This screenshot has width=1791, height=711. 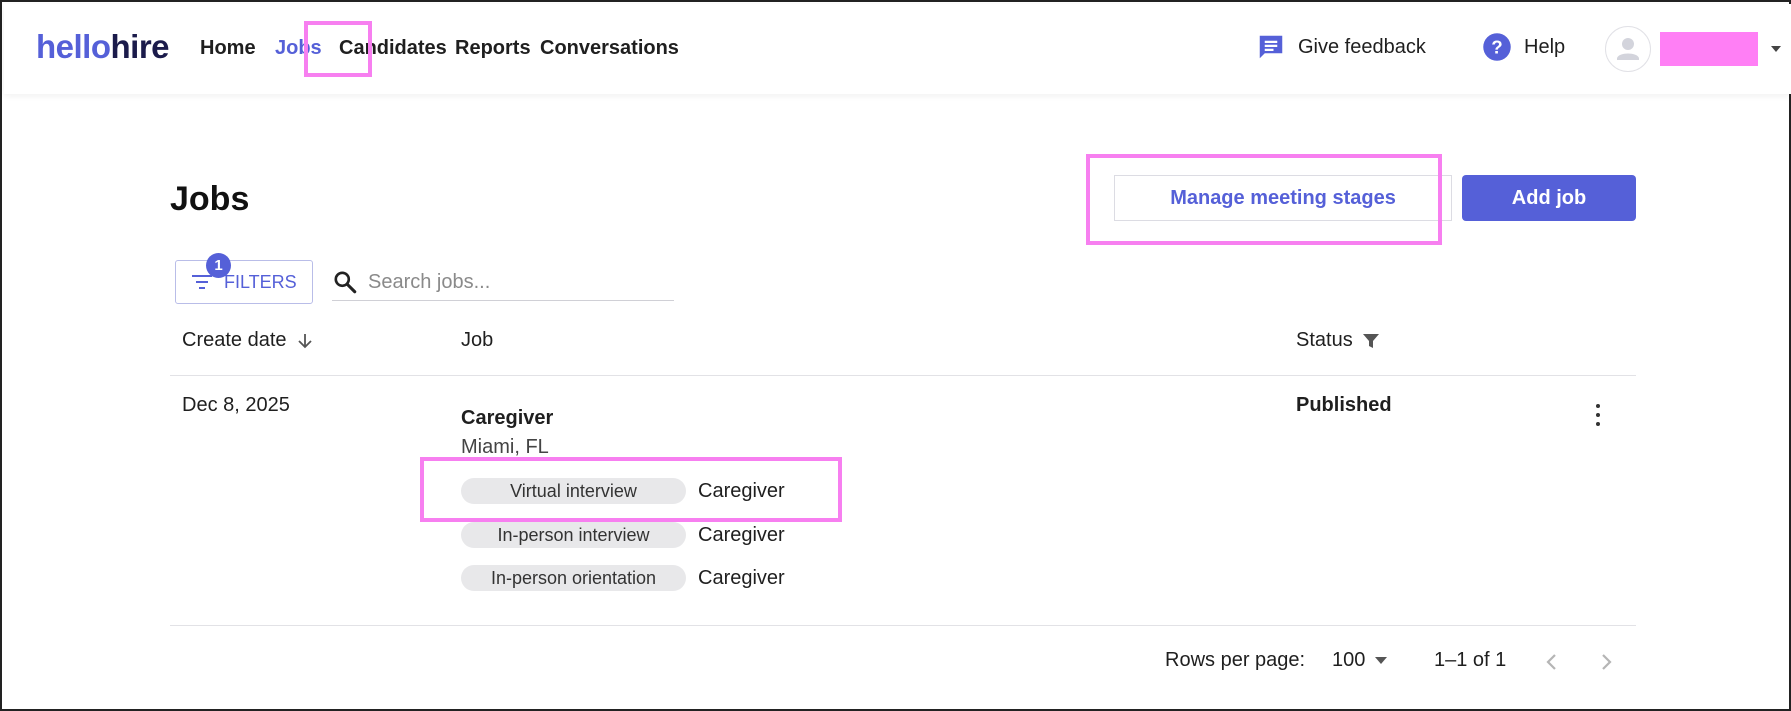 What do you see at coordinates (393, 48) in the screenshot?
I see `nav-candidates: Candidates` at bounding box center [393, 48].